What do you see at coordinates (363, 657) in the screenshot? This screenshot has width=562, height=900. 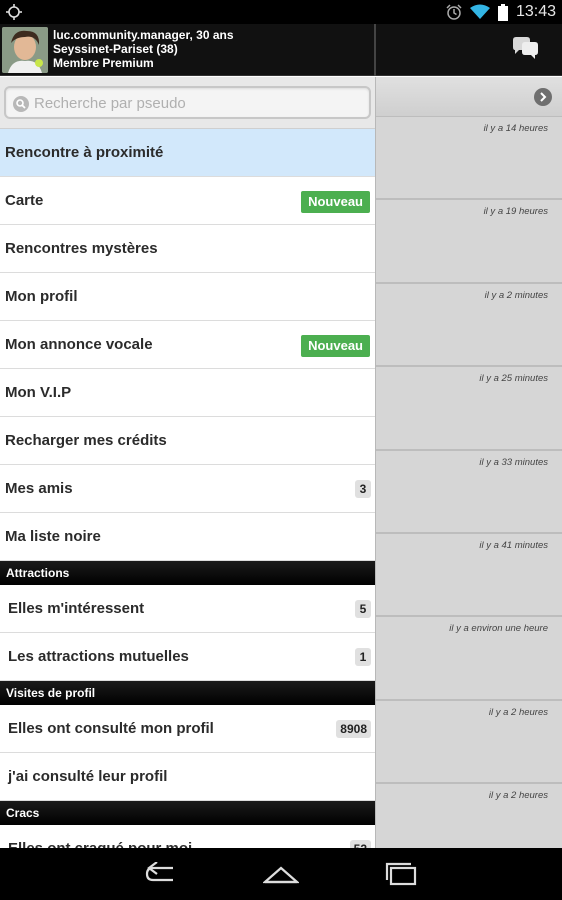 I see `count-badge: 1` at bounding box center [363, 657].